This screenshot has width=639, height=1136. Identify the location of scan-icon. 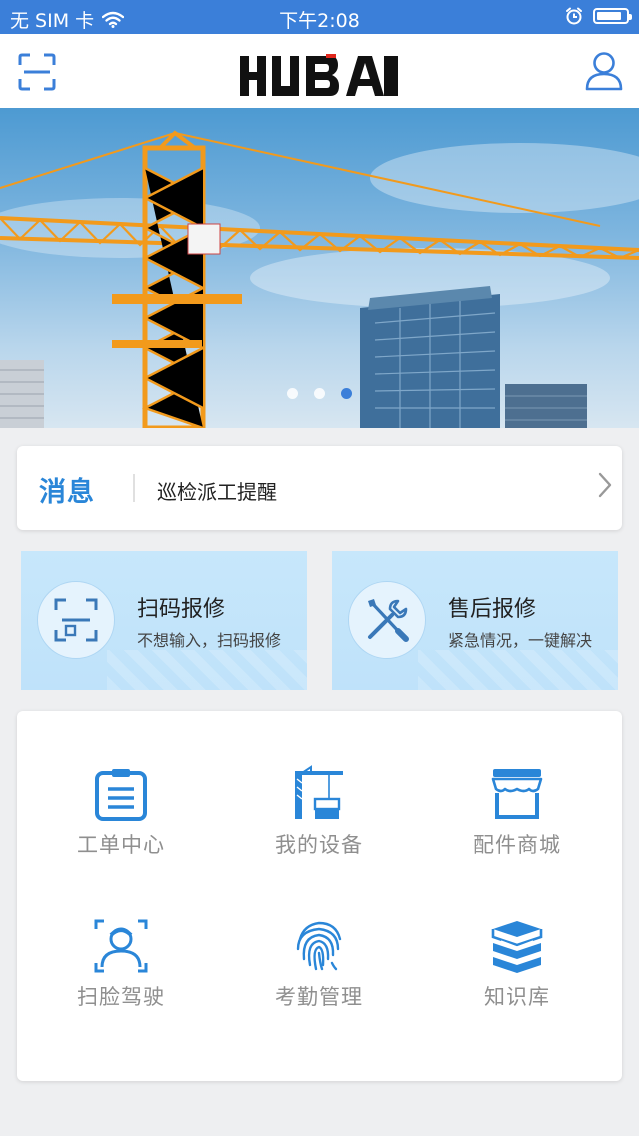
(76, 620).